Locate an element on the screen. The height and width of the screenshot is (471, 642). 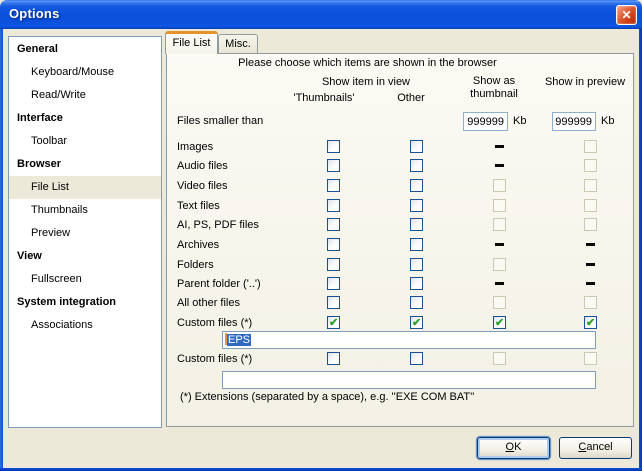
window-title: Options is located at coordinates (34, 13).